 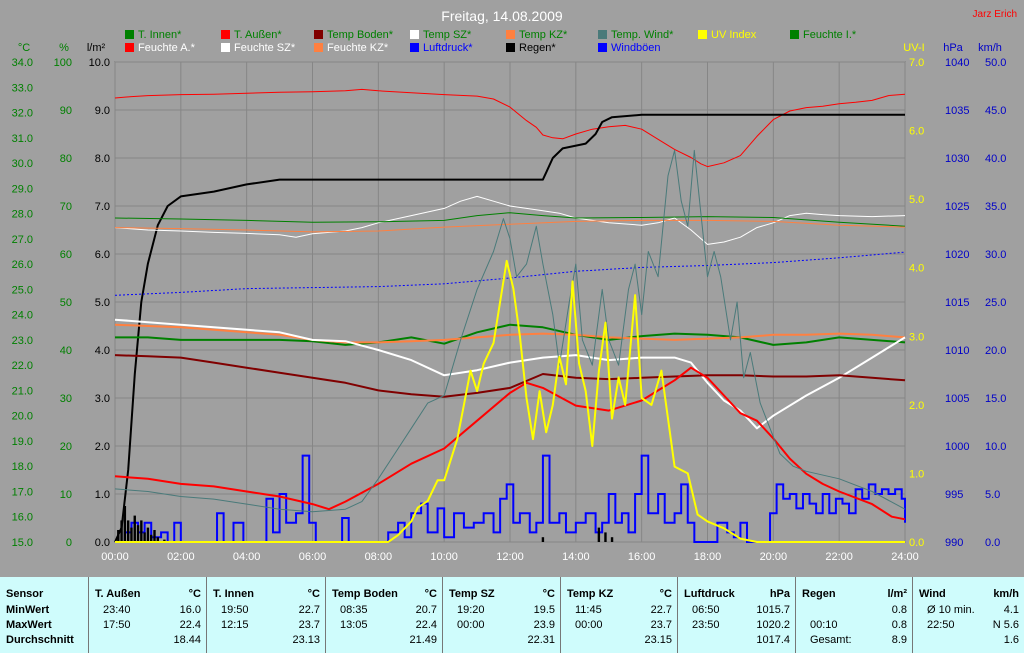 I want to click on axis-tick-rain: 9.0, so click(x=102, y=111).